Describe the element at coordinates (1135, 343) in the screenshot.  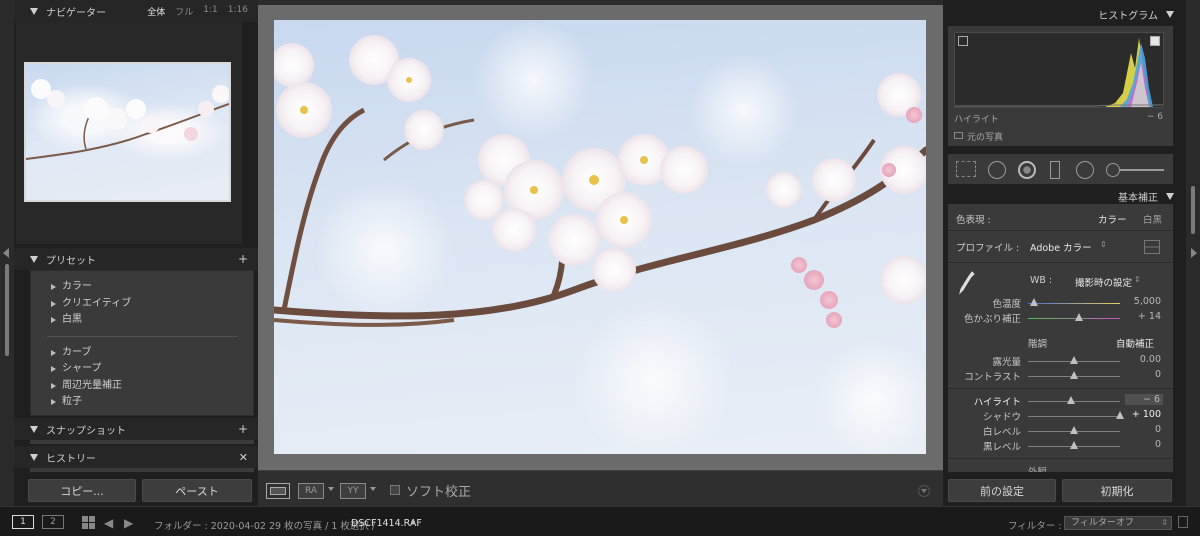
I see `auto-tone-button: 自動補正` at that location.